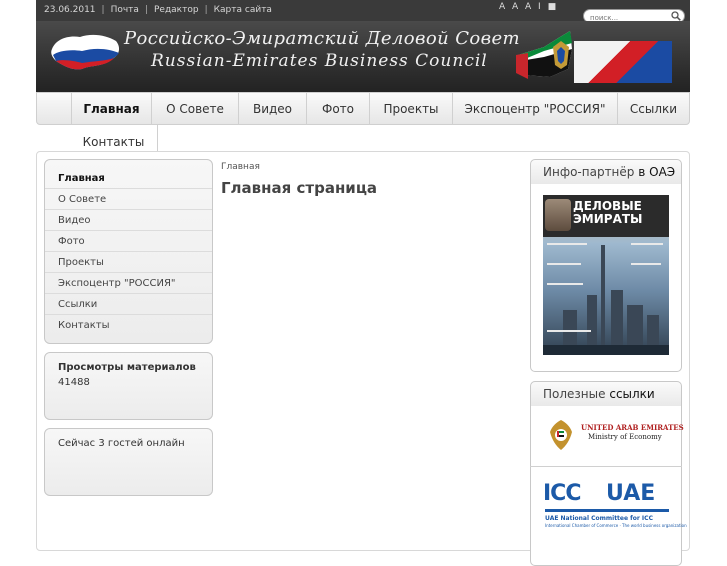  Describe the element at coordinates (562, 493) in the screenshot. I see `icc-logo-text: ICC` at that location.